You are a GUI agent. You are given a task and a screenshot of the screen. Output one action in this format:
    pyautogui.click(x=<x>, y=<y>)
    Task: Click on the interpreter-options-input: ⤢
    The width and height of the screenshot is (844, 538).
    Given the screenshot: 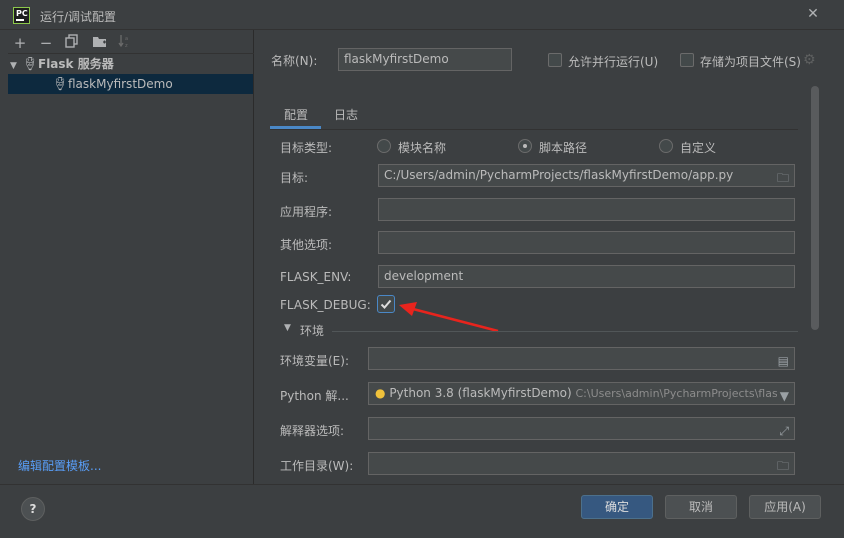 What is the action you would take?
    pyautogui.click(x=581, y=428)
    